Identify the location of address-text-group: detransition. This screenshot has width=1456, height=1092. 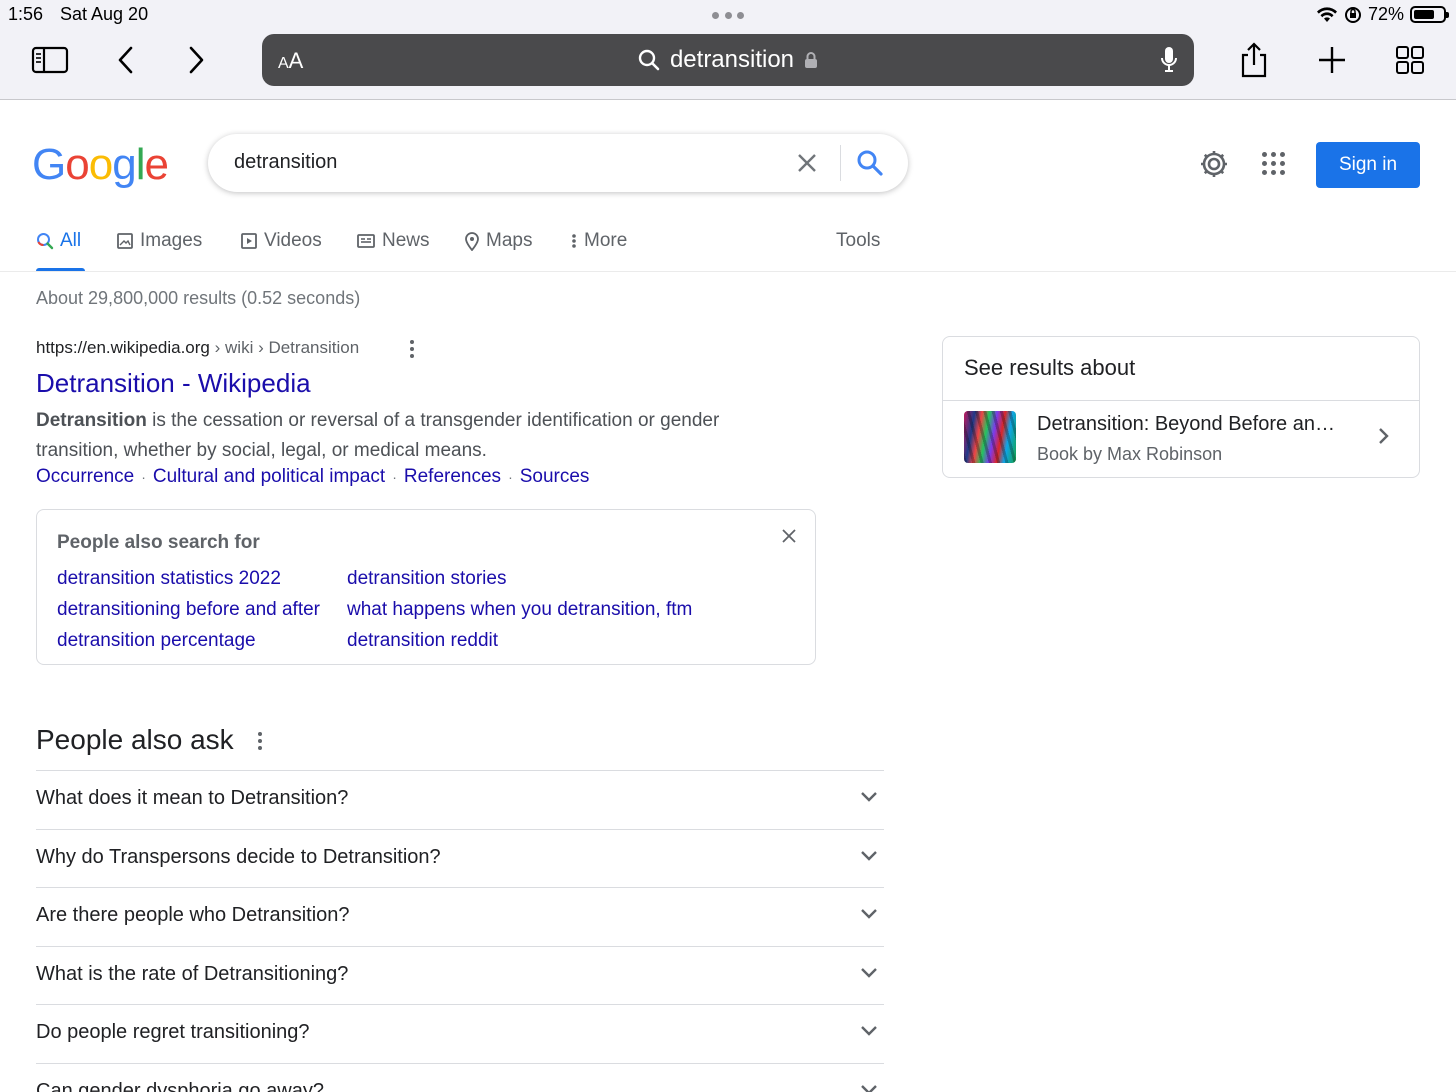
(728, 60).